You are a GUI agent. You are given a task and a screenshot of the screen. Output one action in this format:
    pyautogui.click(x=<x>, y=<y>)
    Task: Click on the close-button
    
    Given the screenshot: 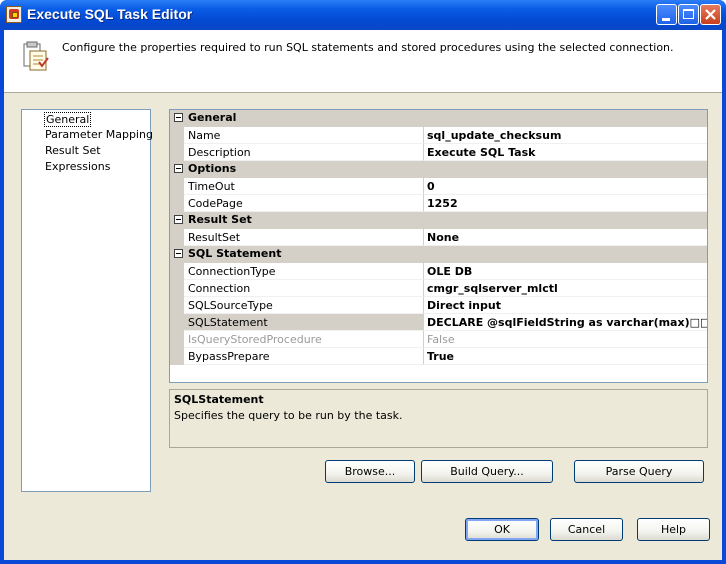 What is the action you would take?
    pyautogui.click(x=710, y=14)
    